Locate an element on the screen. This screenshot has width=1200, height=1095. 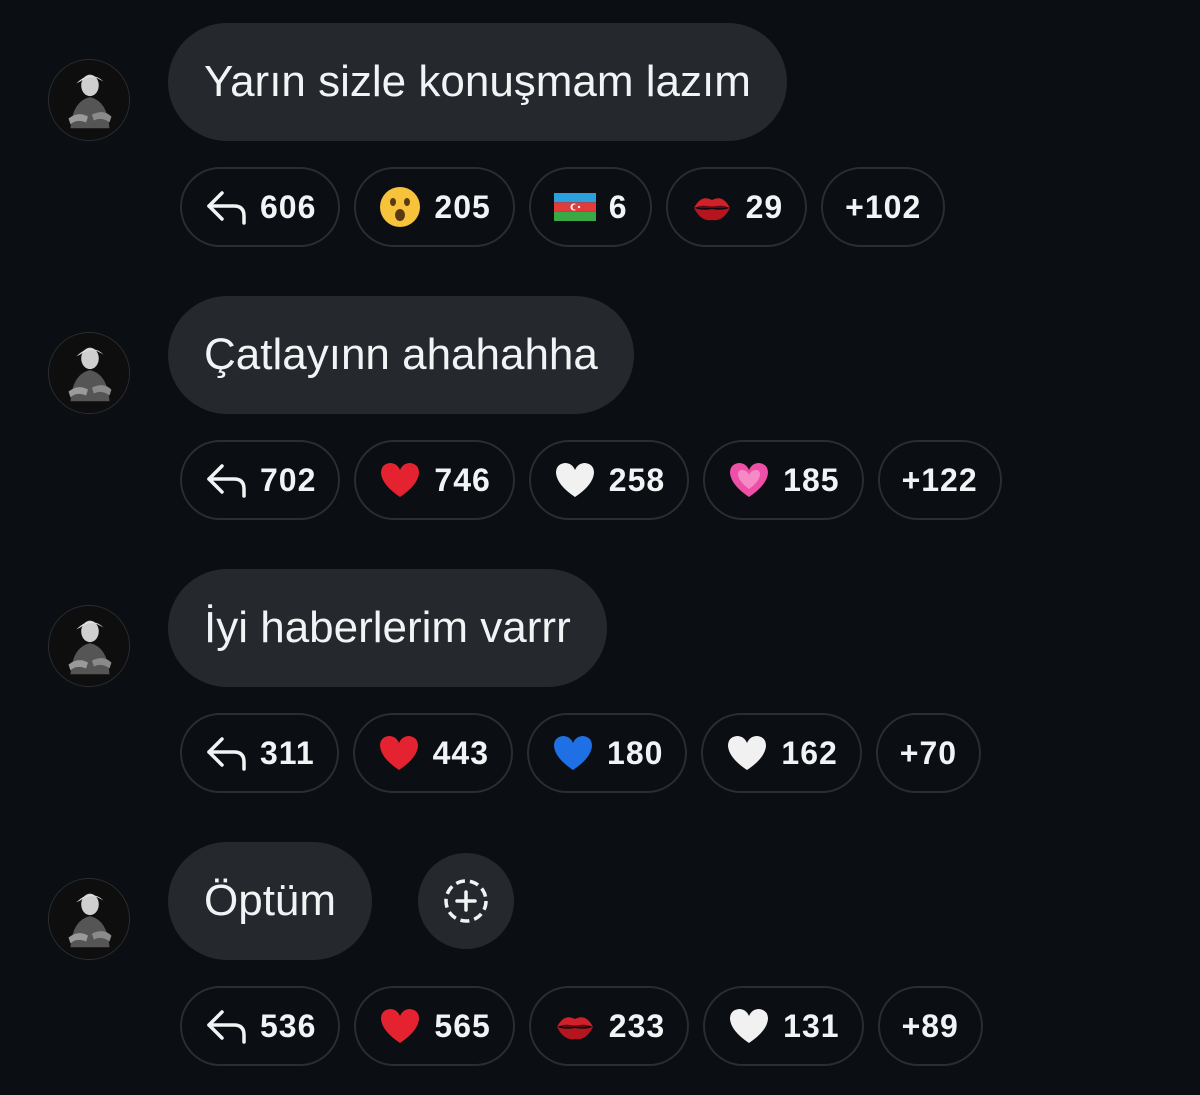
reaction-count: 180 is located at coordinates (635, 752).